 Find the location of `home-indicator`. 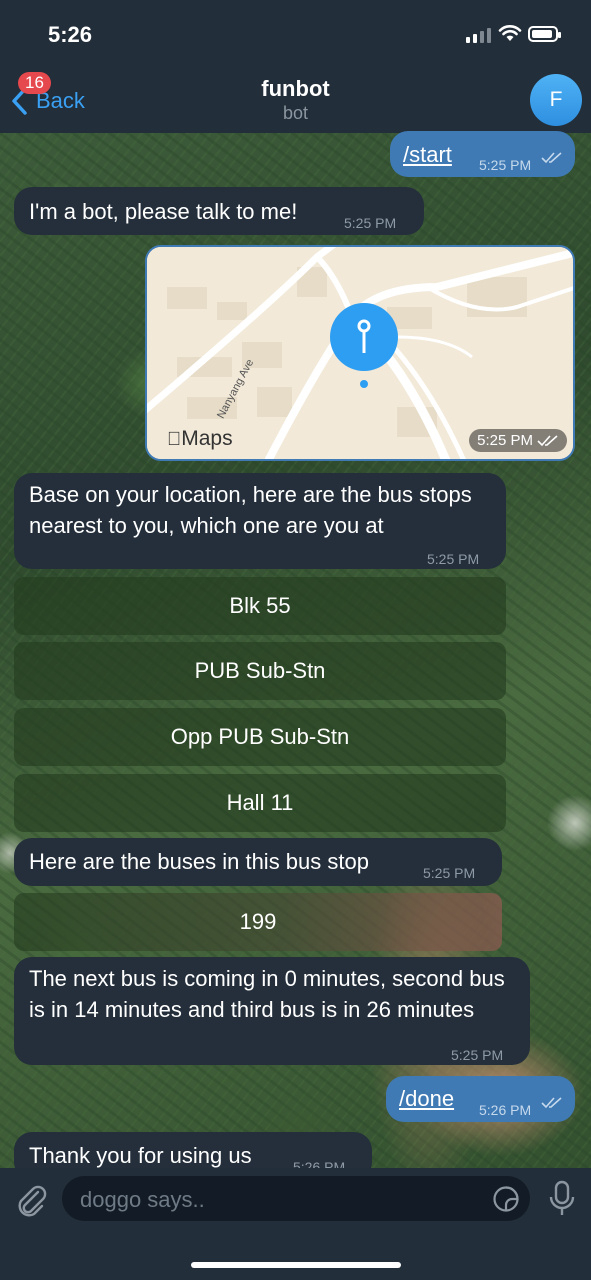

home-indicator is located at coordinates (296, 1265).